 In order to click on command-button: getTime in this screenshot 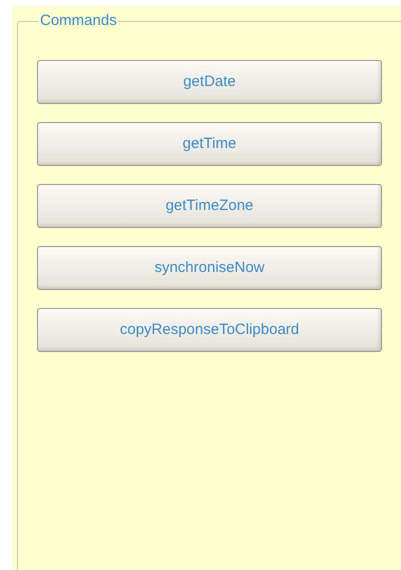, I will do `click(209, 144)`.